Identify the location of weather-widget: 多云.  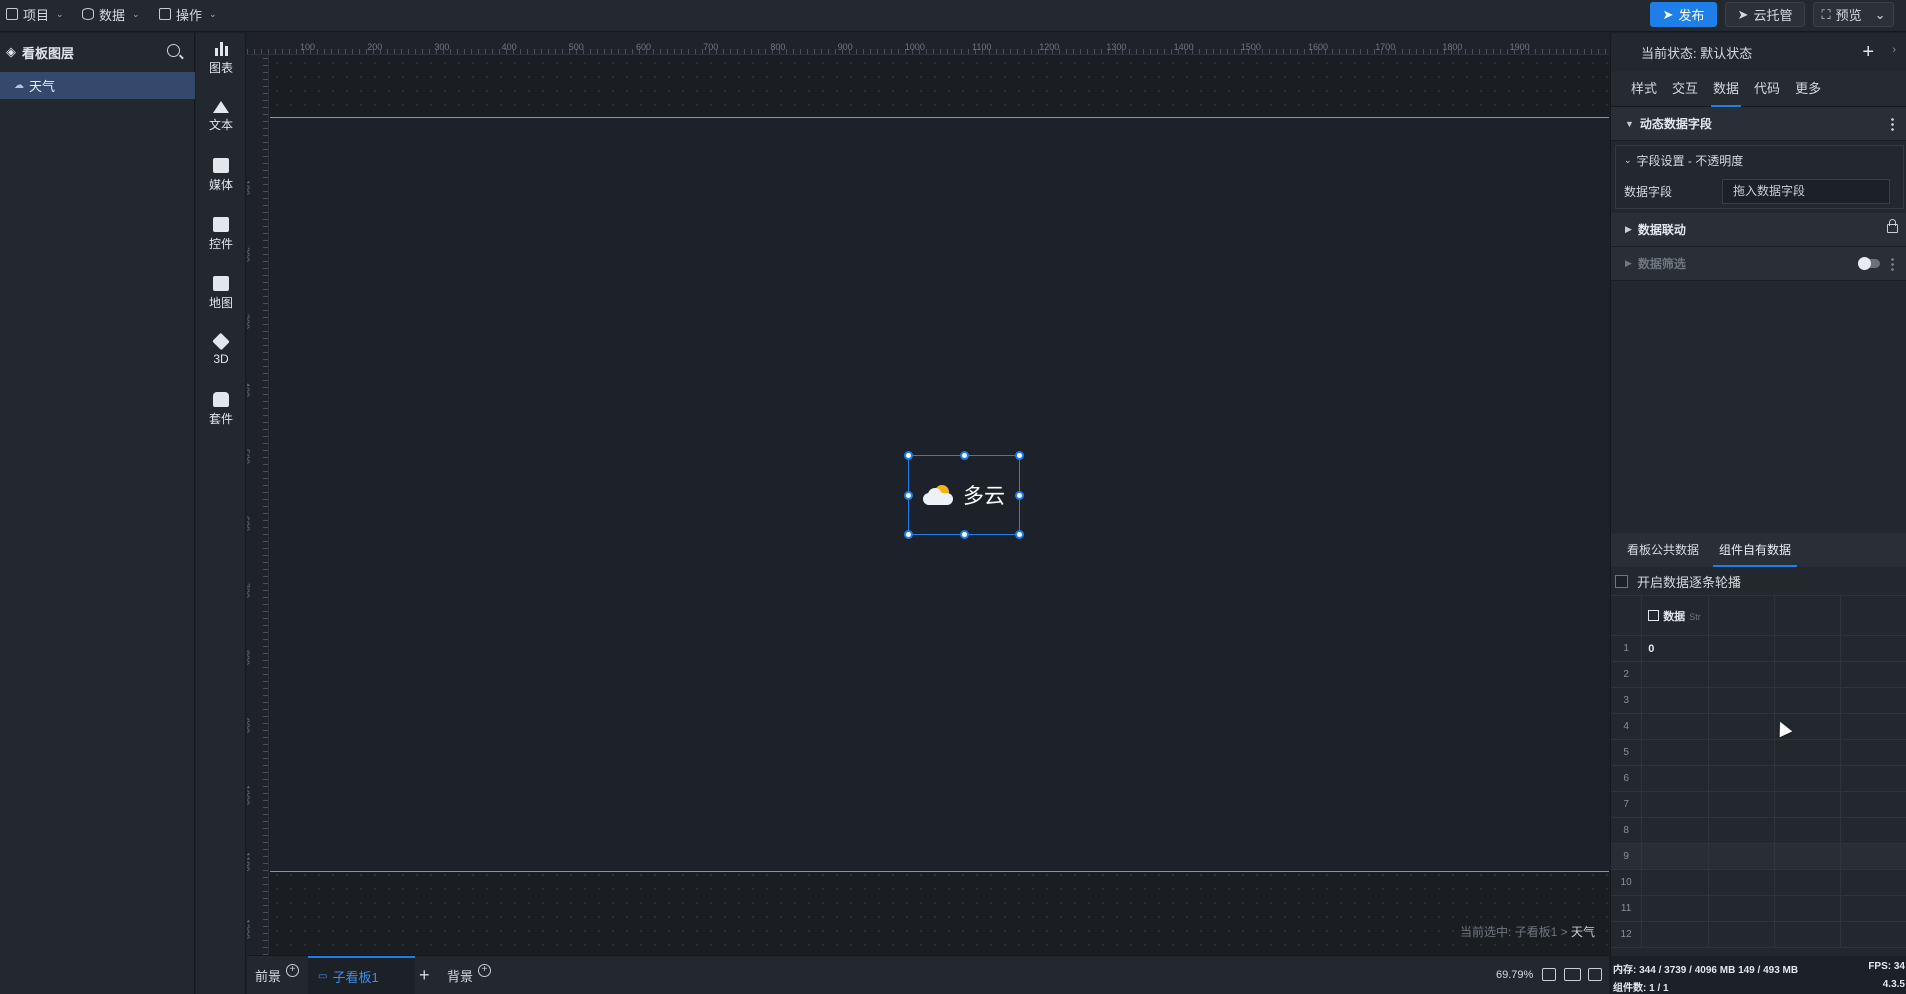
(964, 495).